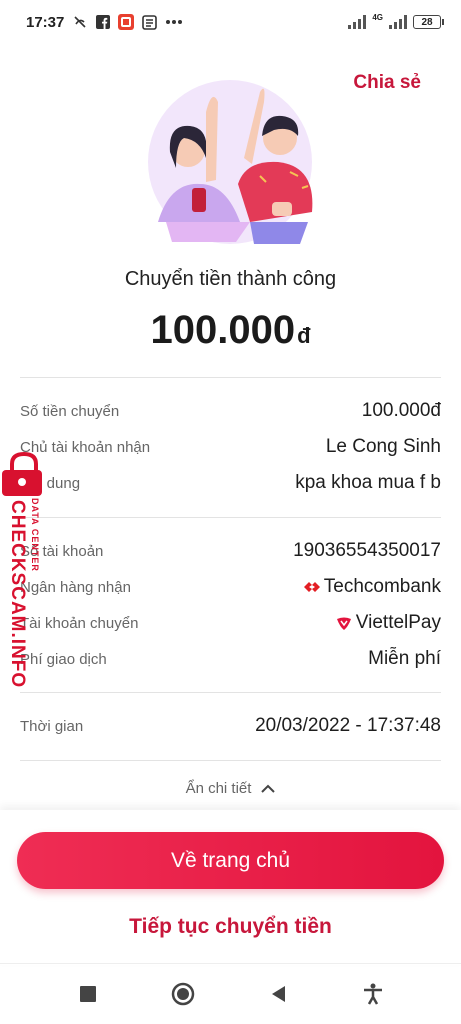  I want to click on success-title: Chuyển tiền thành công, so click(230, 279).